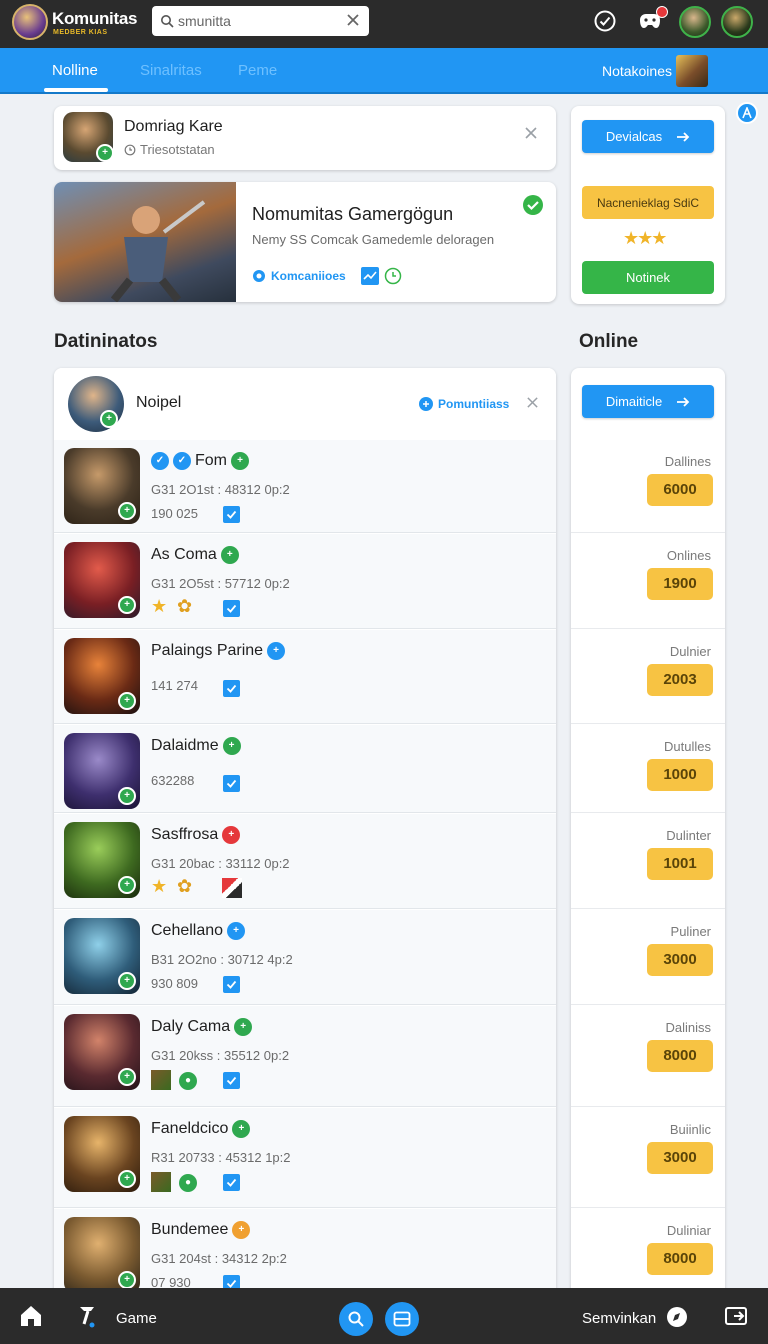 This screenshot has height=1344, width=768. Describe the element at coordinates (173, 780) in the screenshot. I see `row-sub: 632288` at that location.